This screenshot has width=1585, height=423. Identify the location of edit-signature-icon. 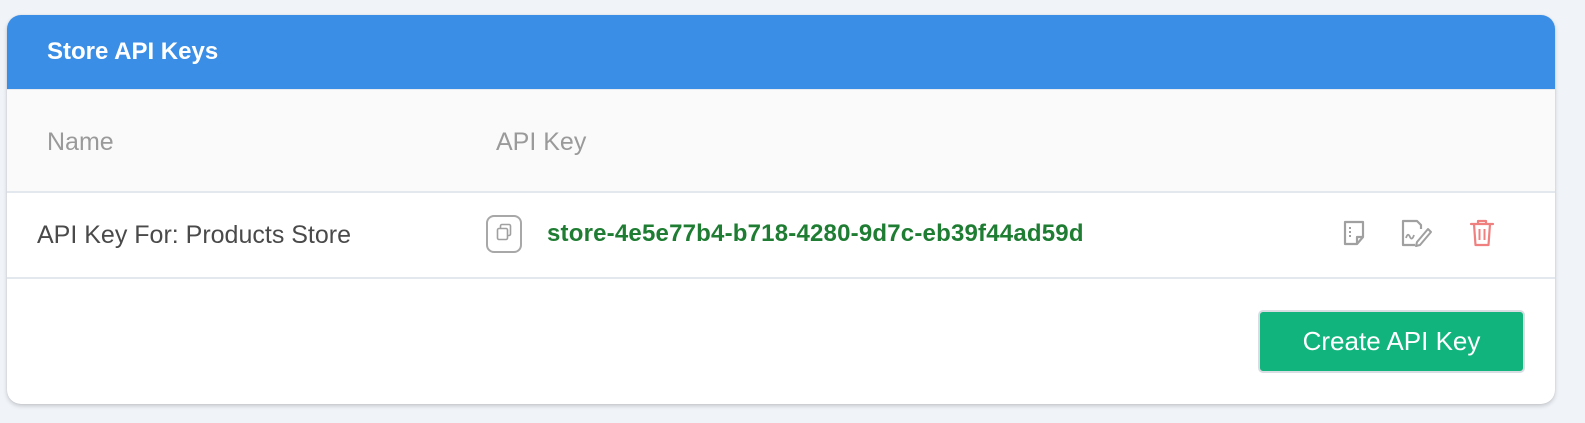
(1416, 235).